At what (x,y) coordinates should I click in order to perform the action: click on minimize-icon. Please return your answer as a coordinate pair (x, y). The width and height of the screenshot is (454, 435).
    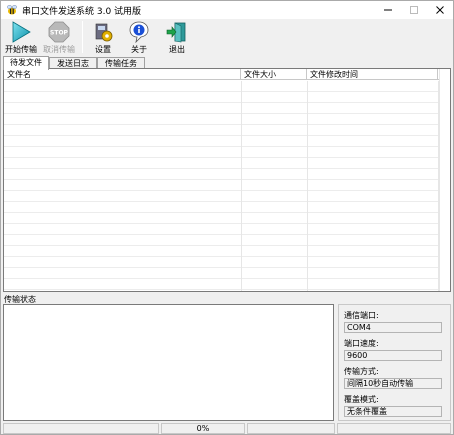
    Looking at the image, I should click on (388, 10).